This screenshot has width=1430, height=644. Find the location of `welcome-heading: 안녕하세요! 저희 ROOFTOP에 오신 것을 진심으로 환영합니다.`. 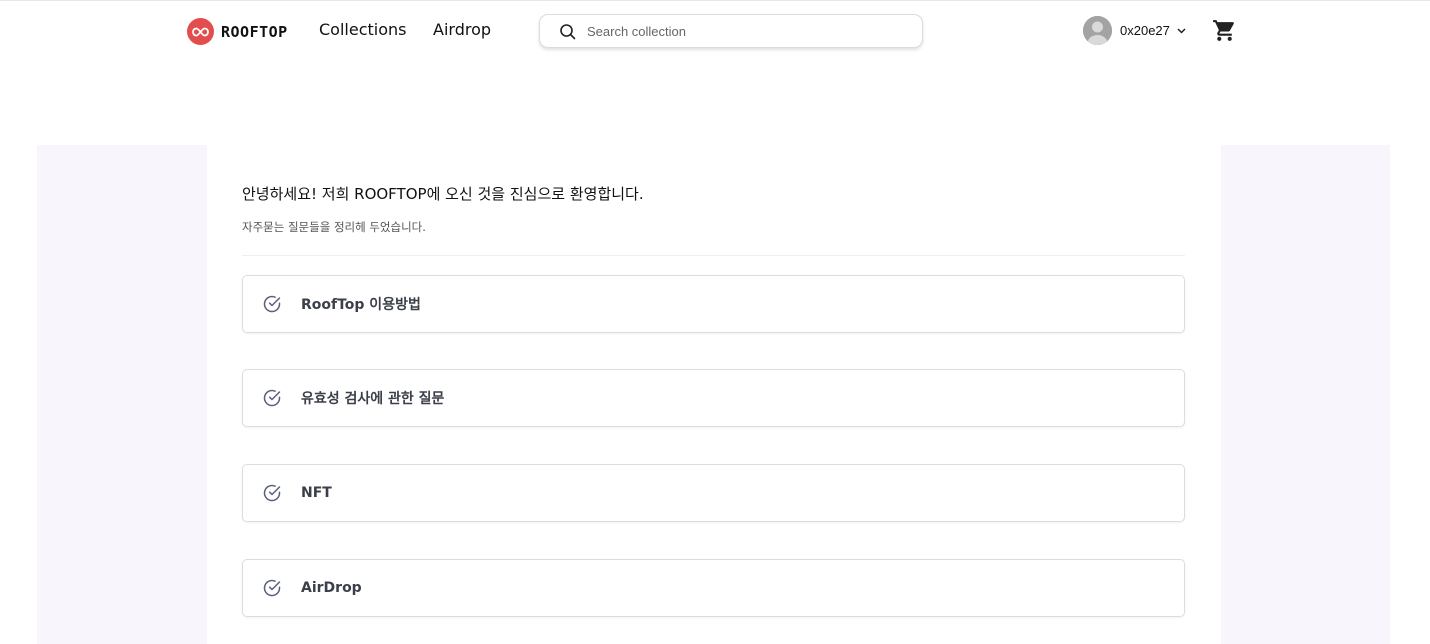

welcome-heading: 안녕하세요! 저희 ROOFTOP에 오신 것을 진심으로 환영합니다. is located at coordinates (443, 194).